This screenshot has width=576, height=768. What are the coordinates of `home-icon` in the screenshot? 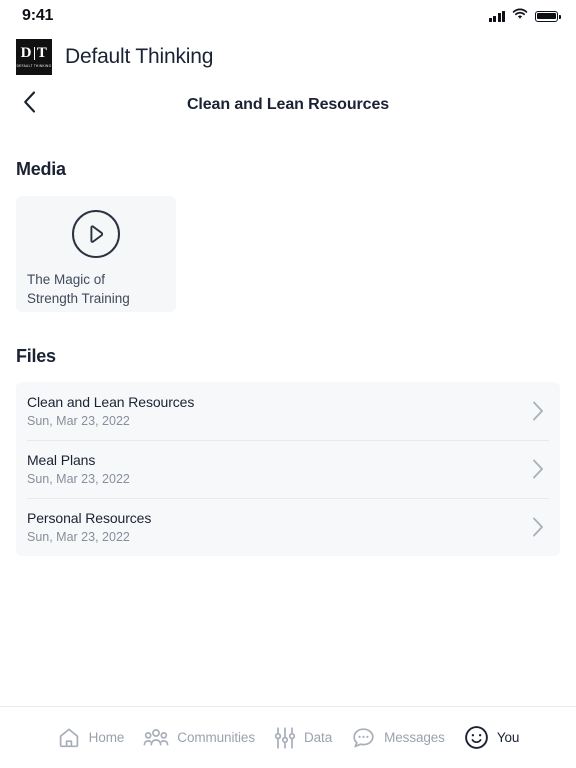 It's located at (69, 738).